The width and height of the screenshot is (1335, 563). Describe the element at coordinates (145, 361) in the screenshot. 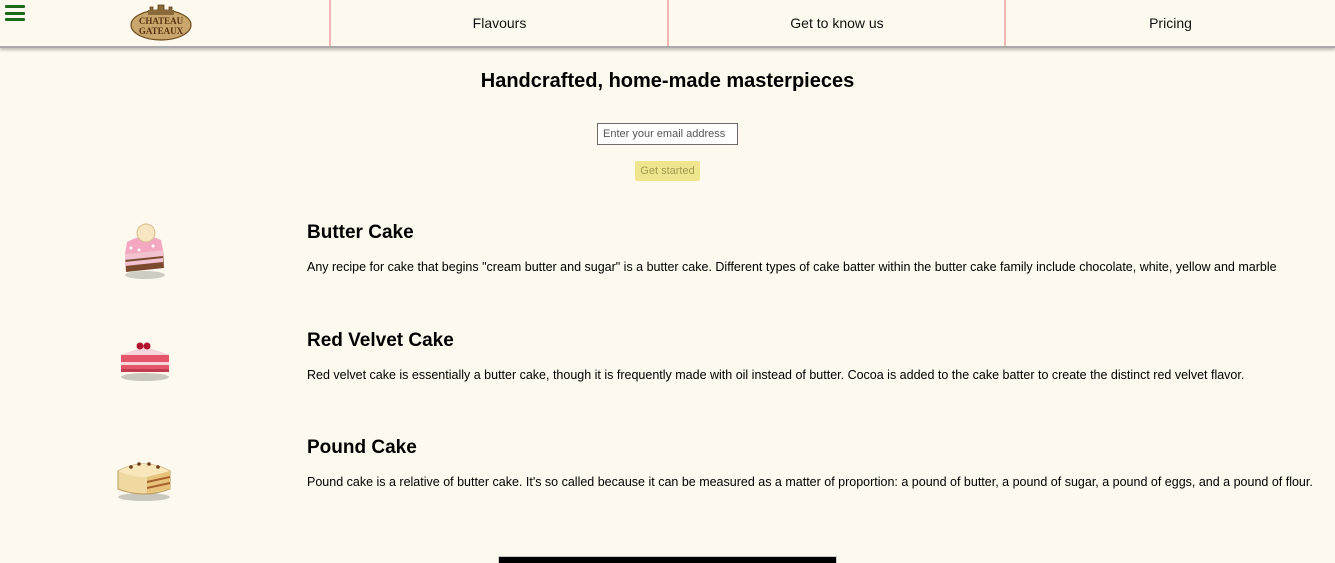

I see `red-velvet-cake-icon` at that location.